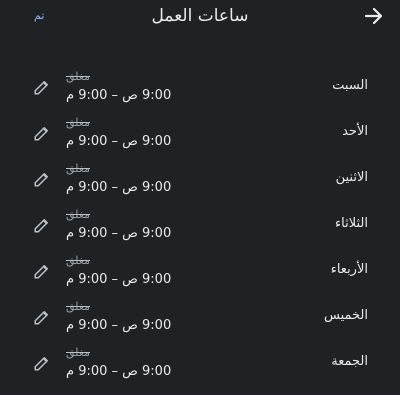  Describe the element at coordinates (200, 315) in the screenshot. I see `day-row-thursday: مغلق 9:00 ص – 9:00 م الخميس` at that location.